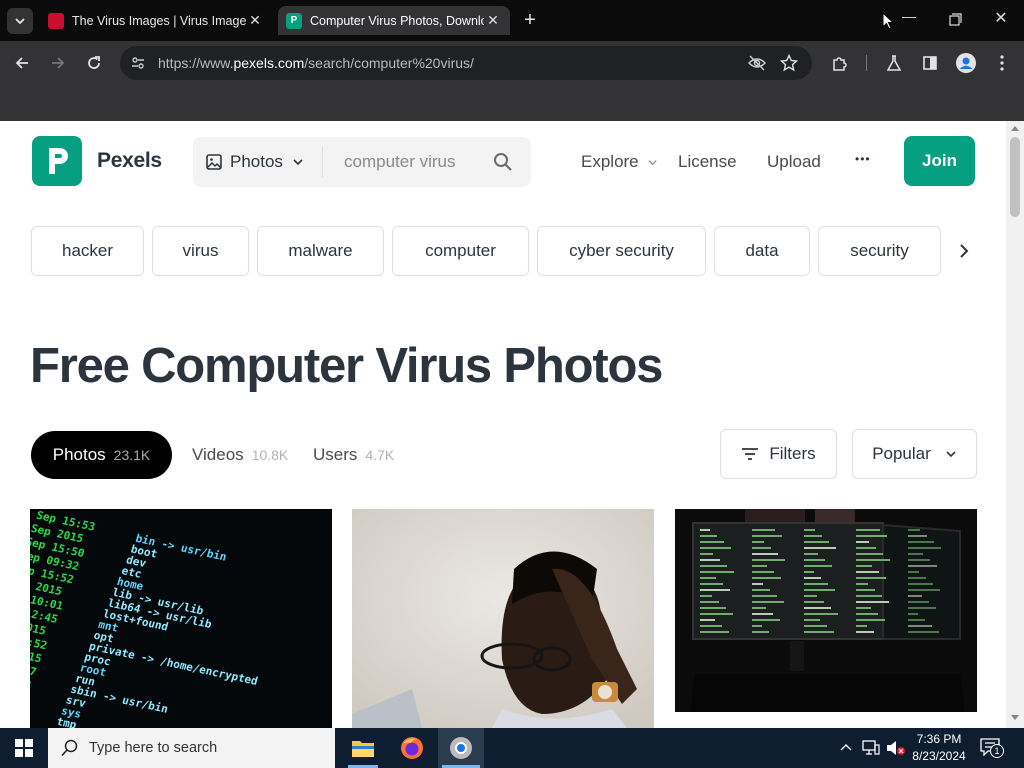  I want to click on tab-search-button, so click(20, 21).